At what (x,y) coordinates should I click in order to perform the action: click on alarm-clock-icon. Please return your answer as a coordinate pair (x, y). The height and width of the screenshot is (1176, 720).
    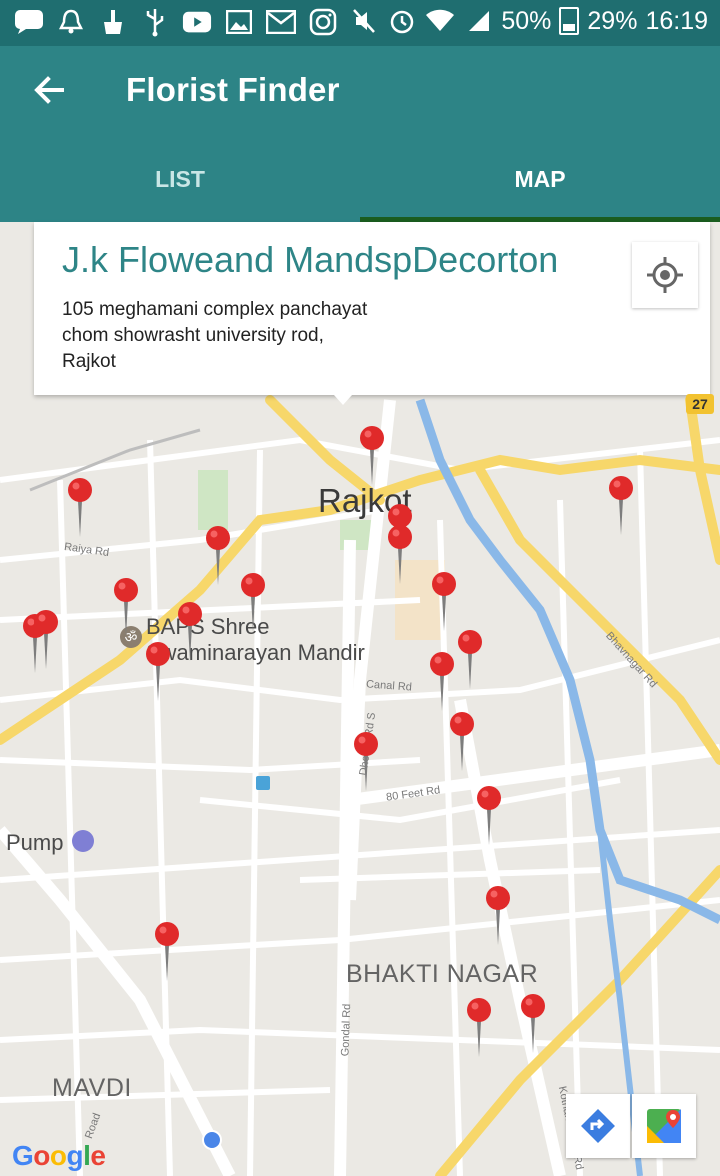
    Looking at the image, I should click on (402, 21).